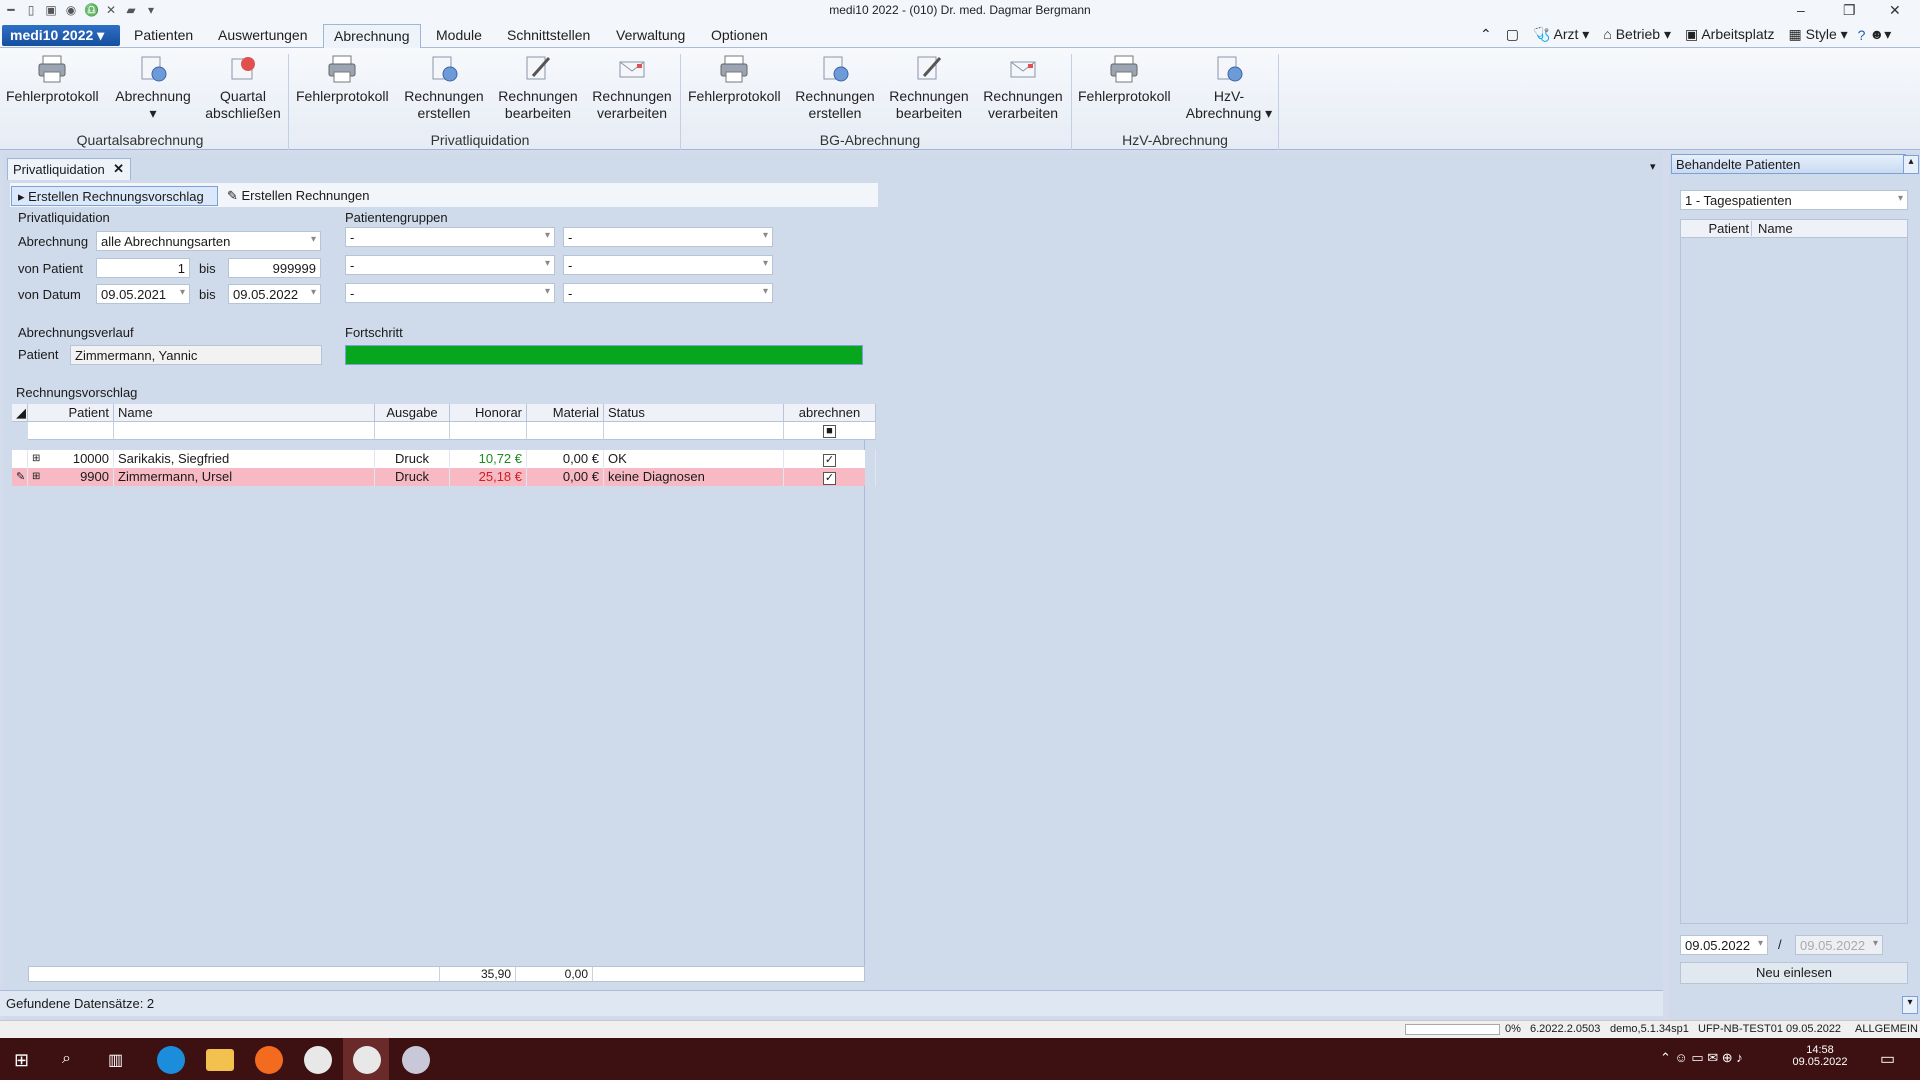 The width and height of the screenshot is (1920, 1080). I want to click on abrechnung-button: Abrechnung ▾, so click(153, 88).